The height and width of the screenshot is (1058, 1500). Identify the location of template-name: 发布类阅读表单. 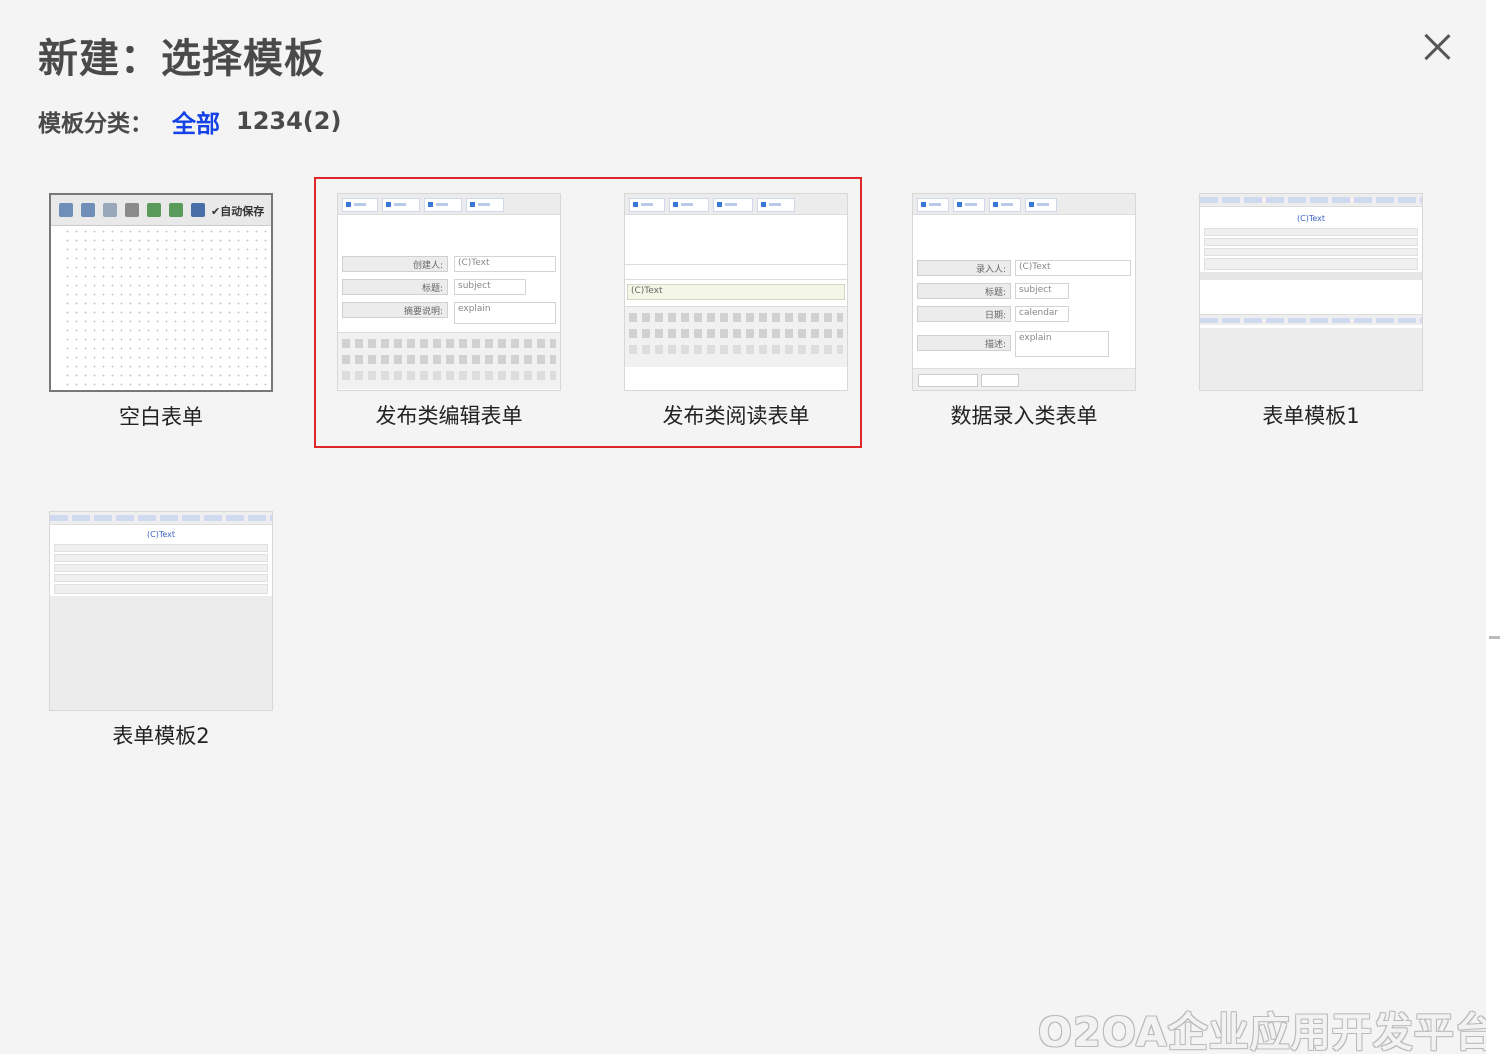
(736, 416).